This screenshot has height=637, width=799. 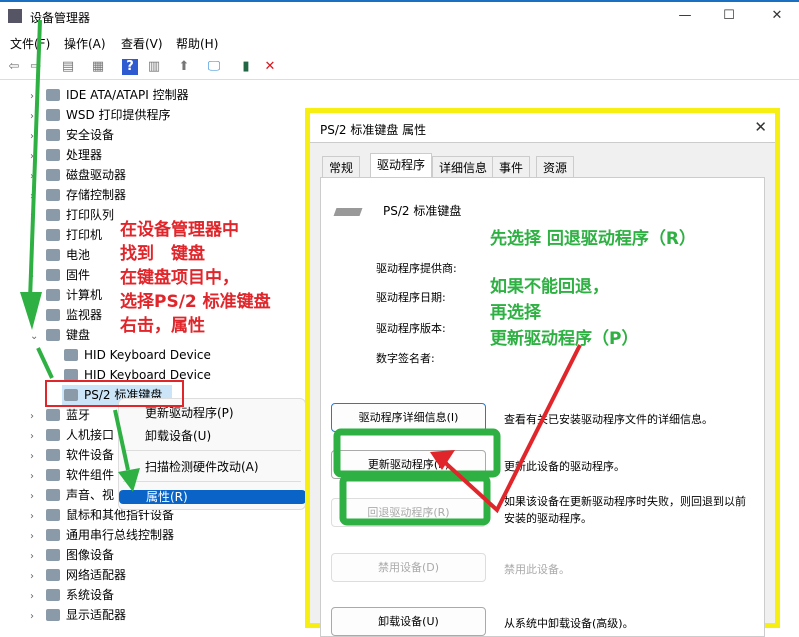 I want to click on tree-item-label: 声音、视, so click(x=90, y=495).